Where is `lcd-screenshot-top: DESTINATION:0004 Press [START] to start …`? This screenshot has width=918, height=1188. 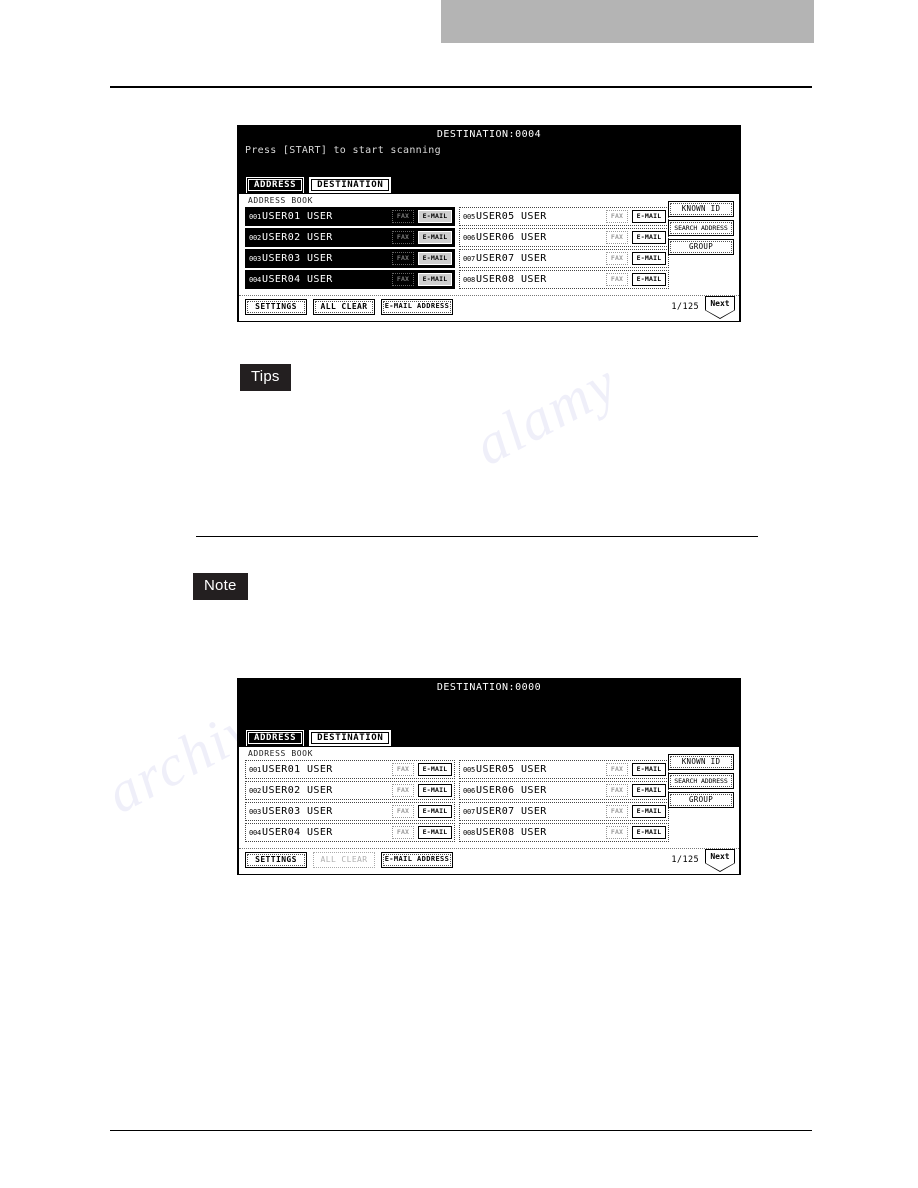 lcd-screenshot-top: DESTINATION:0004 Press [START] to start … is located at coordinates (489, 223).